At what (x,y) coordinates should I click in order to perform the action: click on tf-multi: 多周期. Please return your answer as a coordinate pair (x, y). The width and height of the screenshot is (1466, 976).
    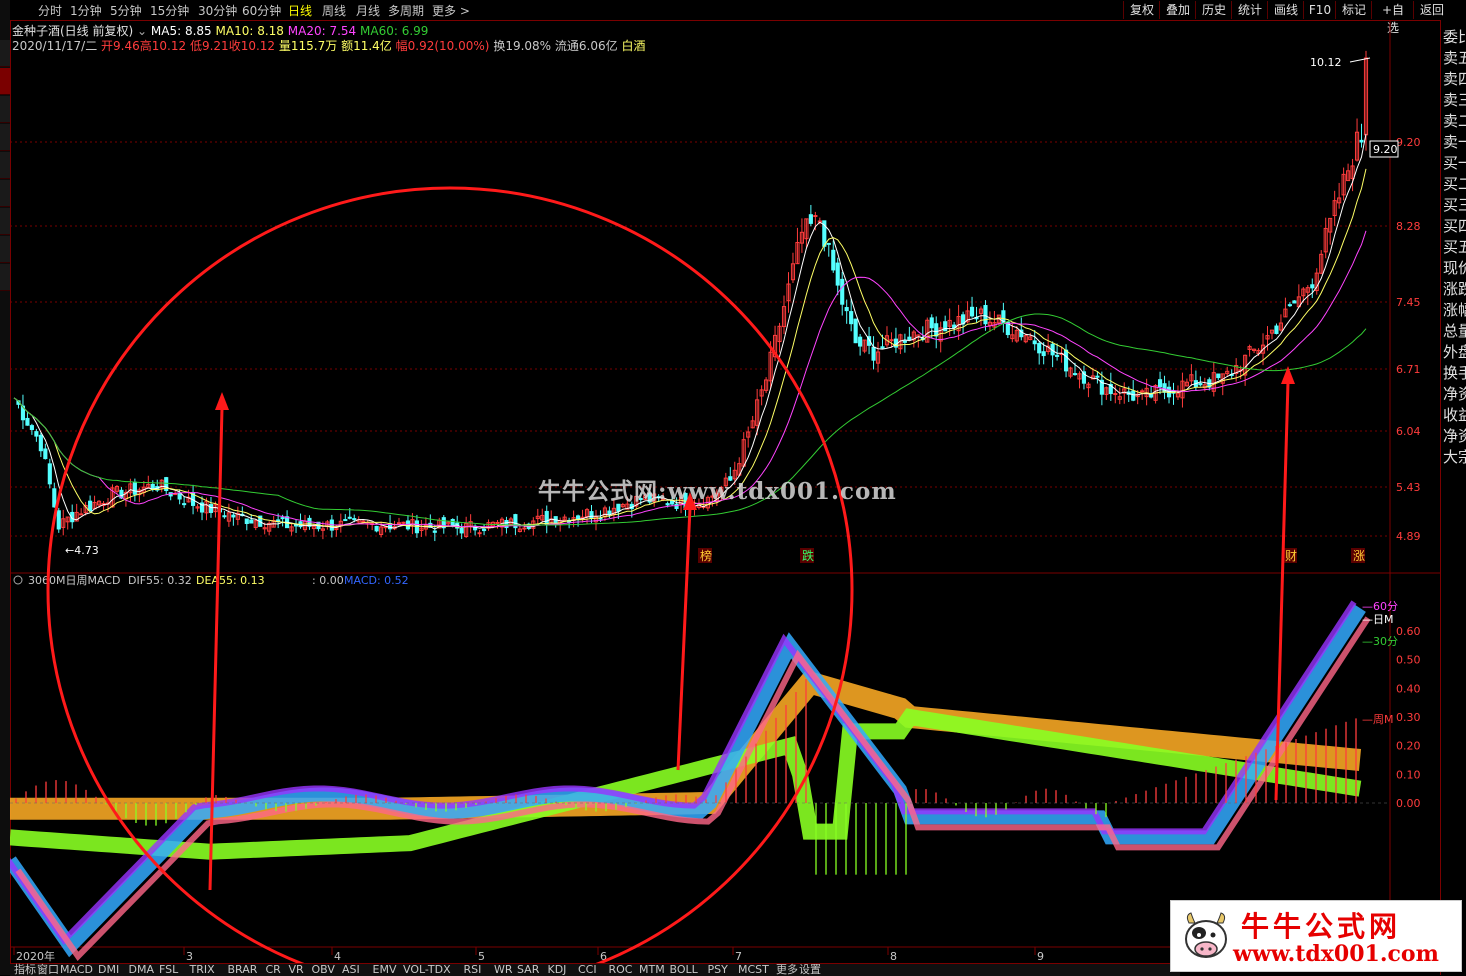
    Looking at the image, I should click on (406, 10).